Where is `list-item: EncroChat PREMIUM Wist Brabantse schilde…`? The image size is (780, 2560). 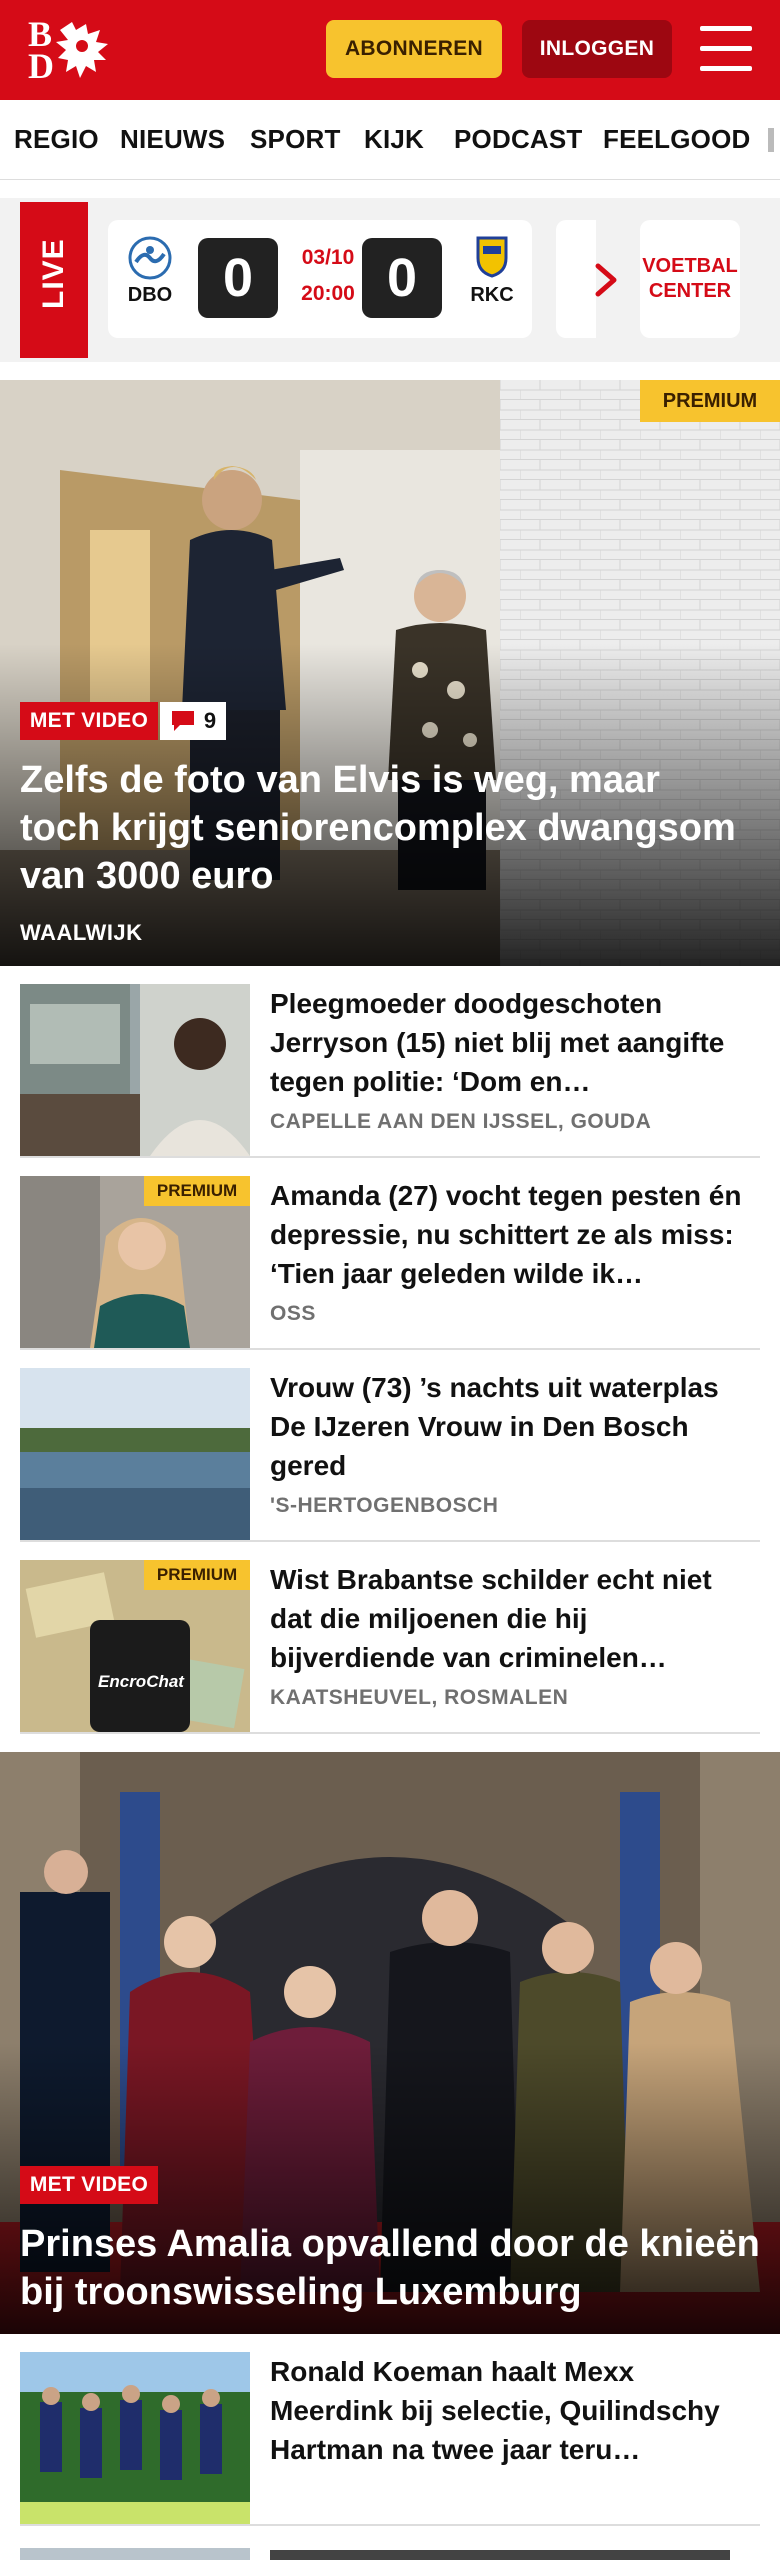
list-item: EncroChat PREMIUM Wist Brabantse schilde… is located at coordinates (390, 1638).